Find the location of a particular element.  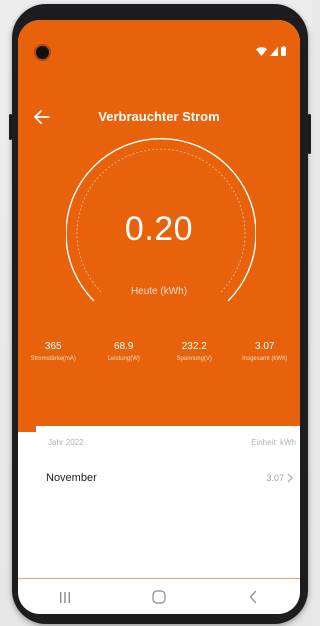

stat-label: Stromstärke(mA) is located at coordinates (53, 359).